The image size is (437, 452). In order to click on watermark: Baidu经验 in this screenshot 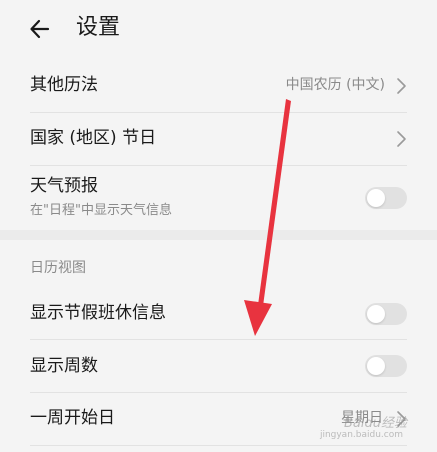, I will do `click(375, 423)`.